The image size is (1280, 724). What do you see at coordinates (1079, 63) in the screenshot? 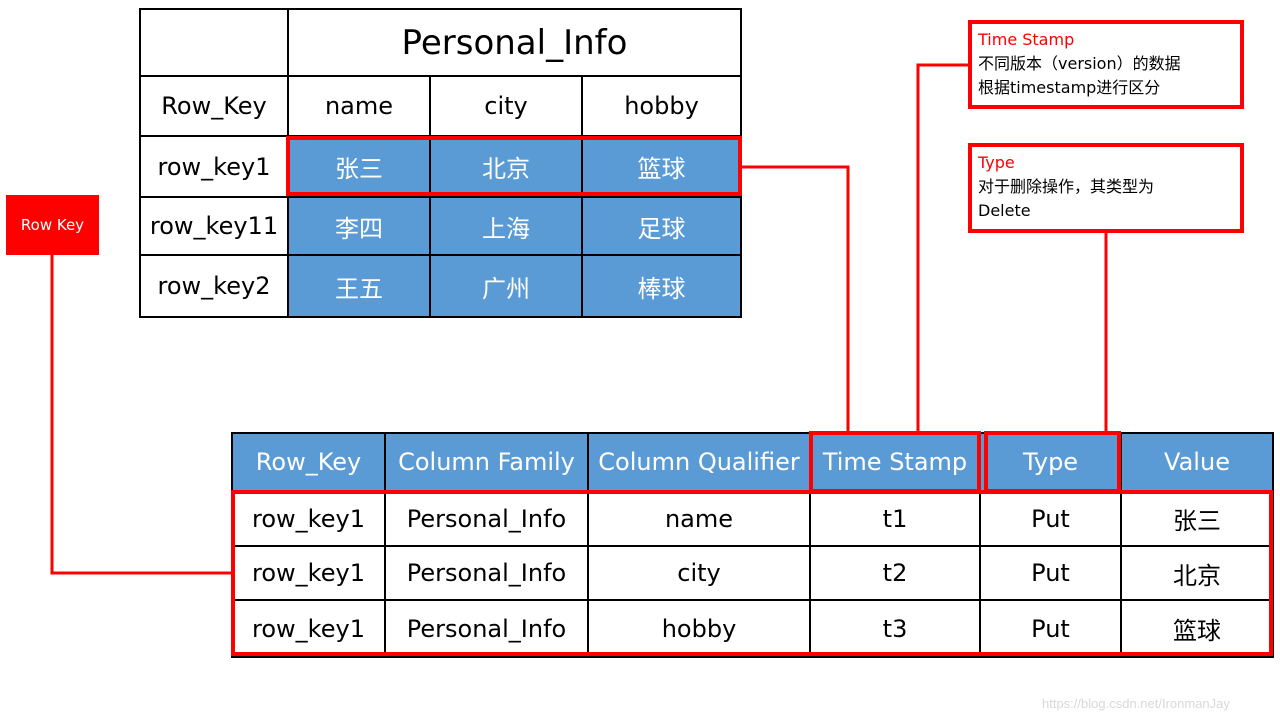
I see `callout-text: 不同版本（version）的数据` at bounding box center [1079, 63].